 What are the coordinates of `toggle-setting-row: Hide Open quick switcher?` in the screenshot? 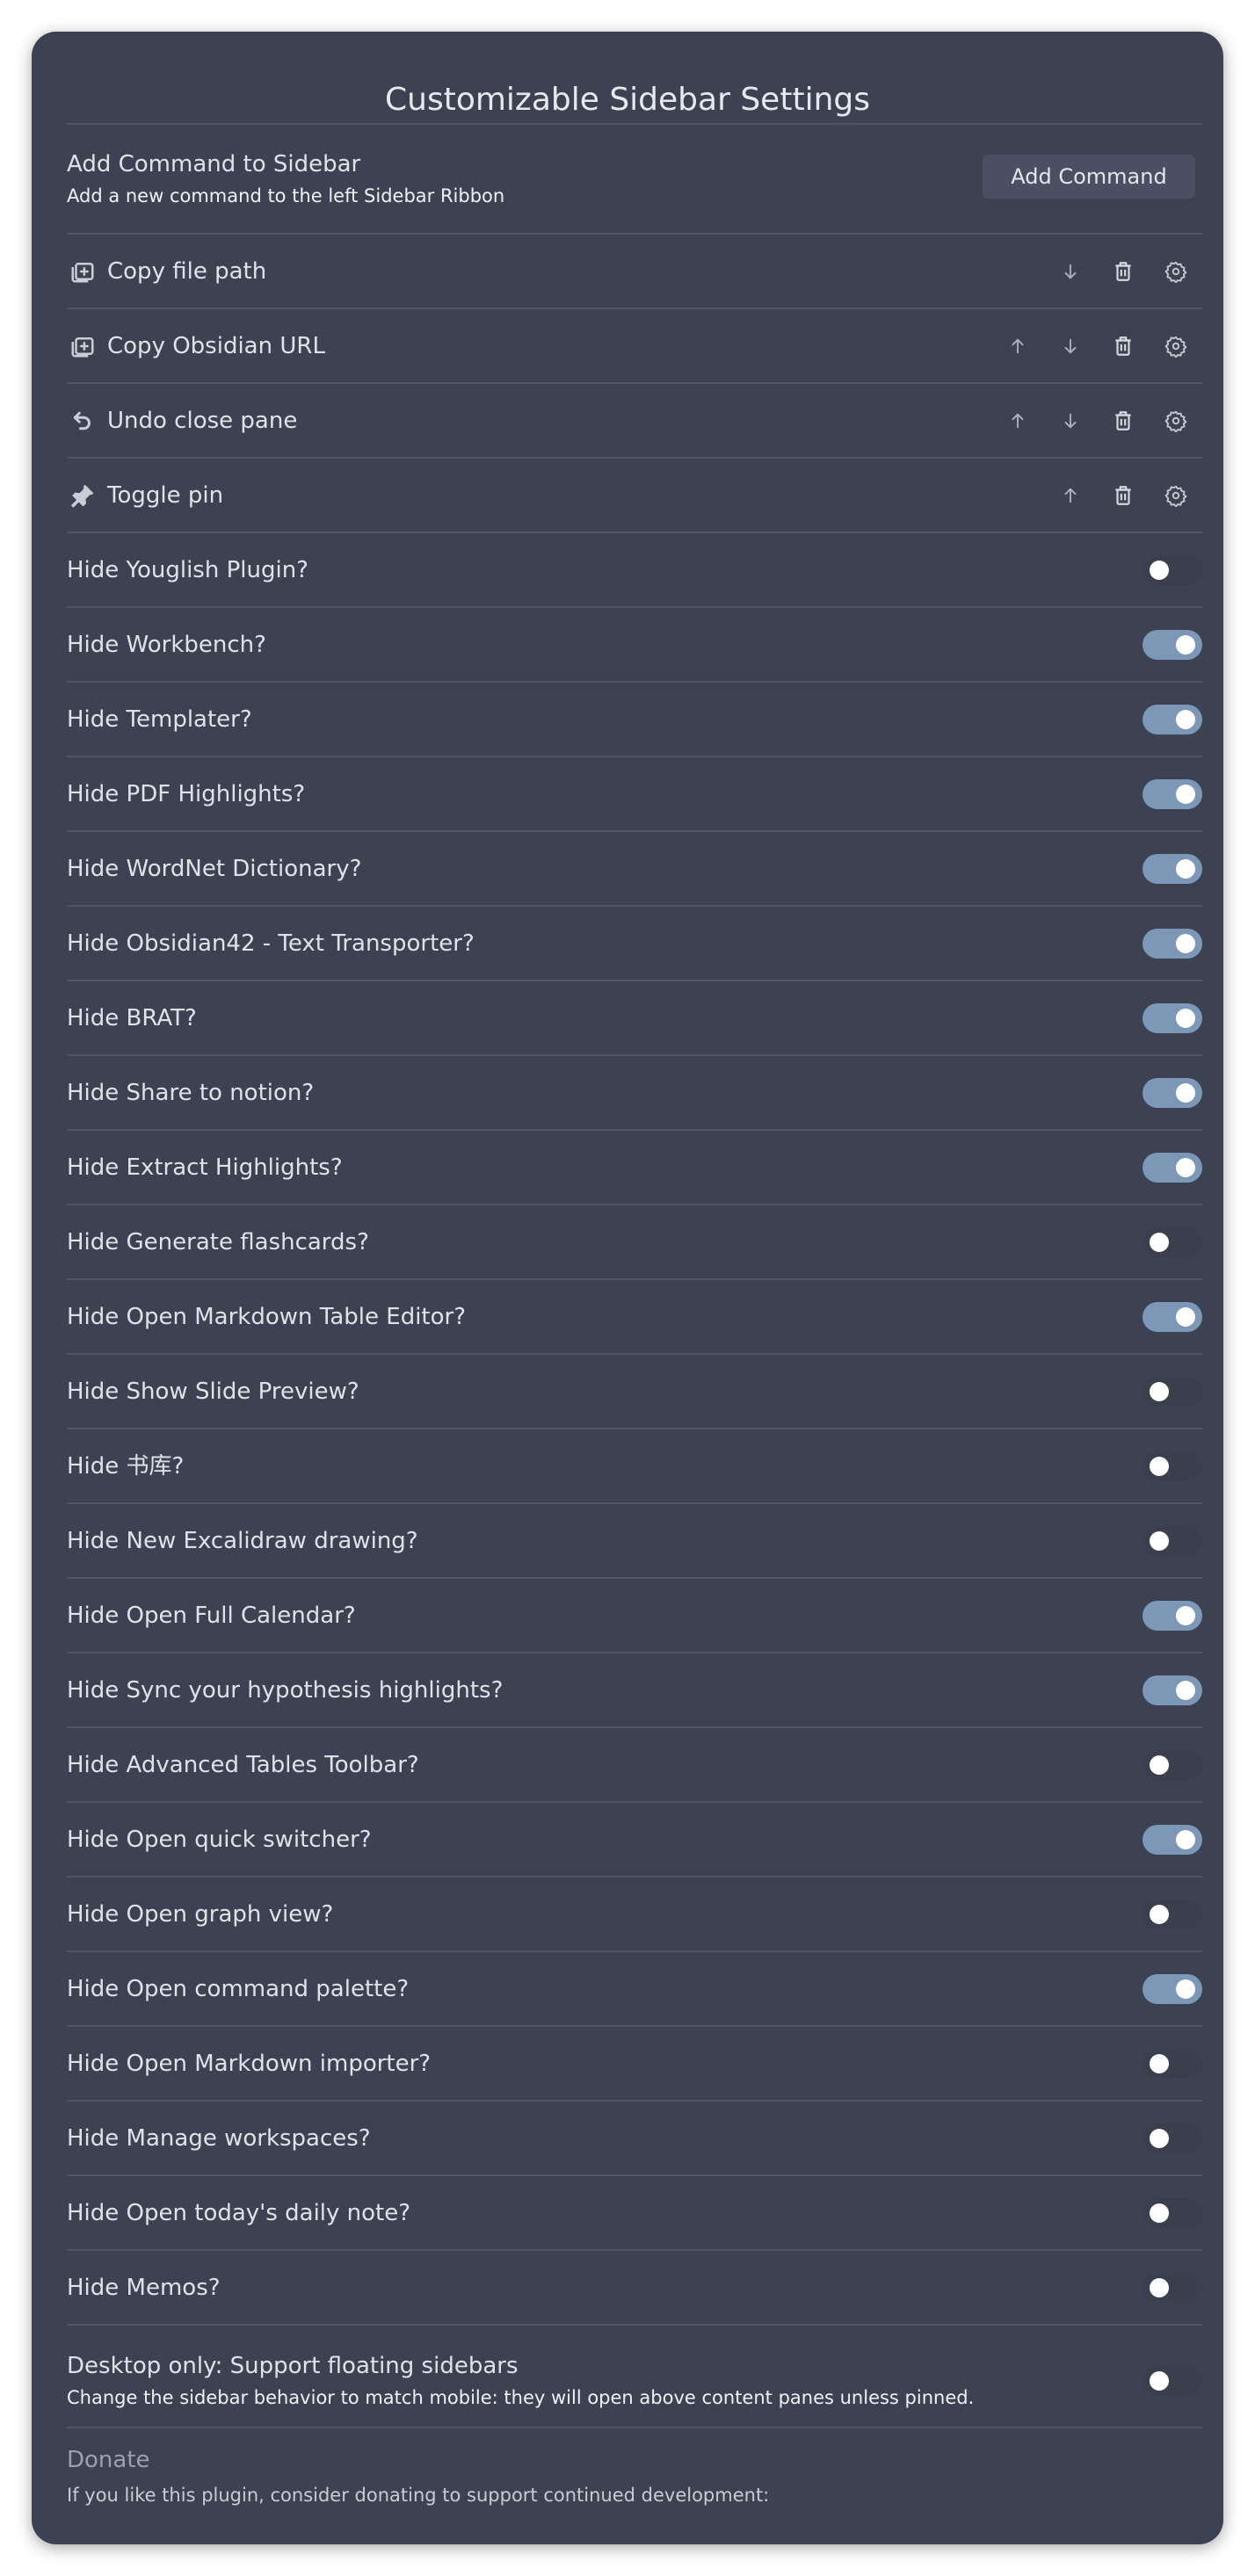 It's located at (634, 1838).